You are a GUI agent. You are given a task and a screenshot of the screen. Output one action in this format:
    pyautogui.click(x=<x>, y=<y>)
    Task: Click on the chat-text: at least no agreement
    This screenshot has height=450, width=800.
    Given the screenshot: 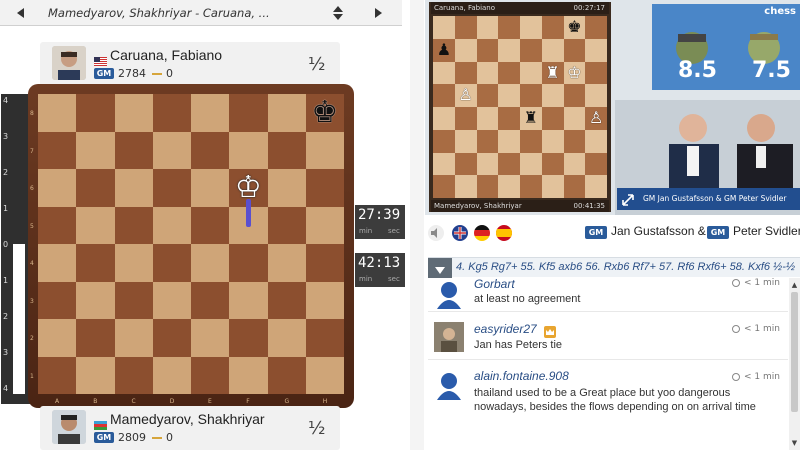 What is the action you would take?
    pyautogui.click(x=527, y=299)
    